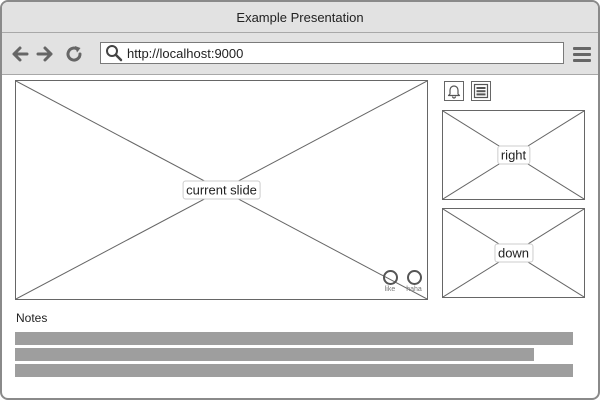 This screenshot has height=400, width=600. I want to click on overview-icon, so click(481, 91).